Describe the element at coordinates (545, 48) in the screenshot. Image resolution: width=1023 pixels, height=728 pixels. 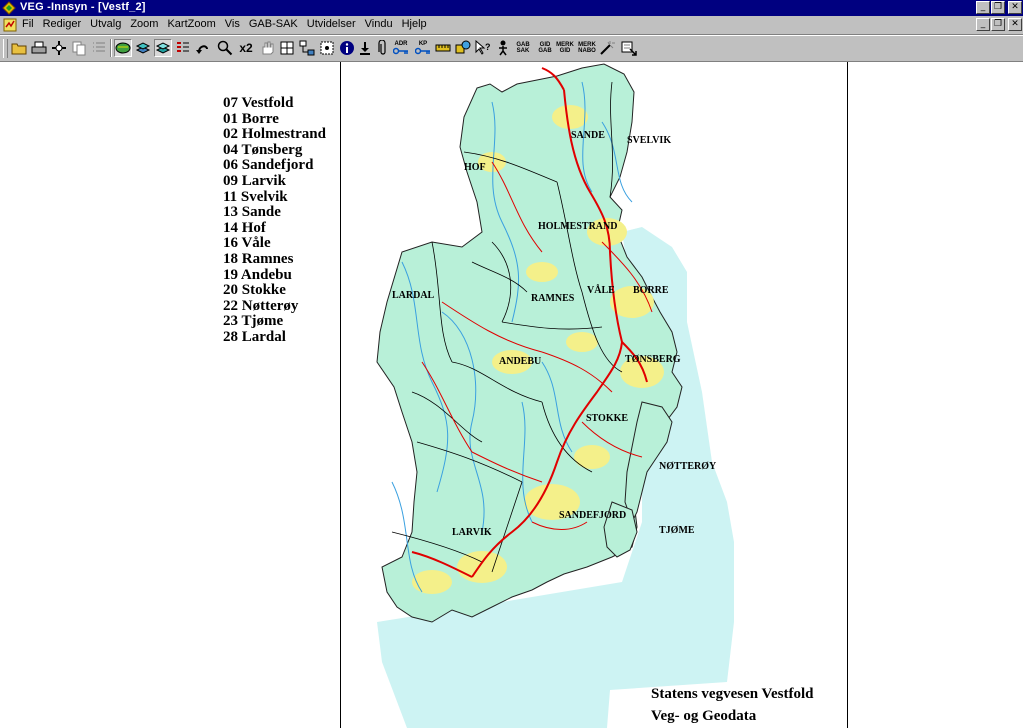
I see `gid-gab-button: GID GAB` at that location.